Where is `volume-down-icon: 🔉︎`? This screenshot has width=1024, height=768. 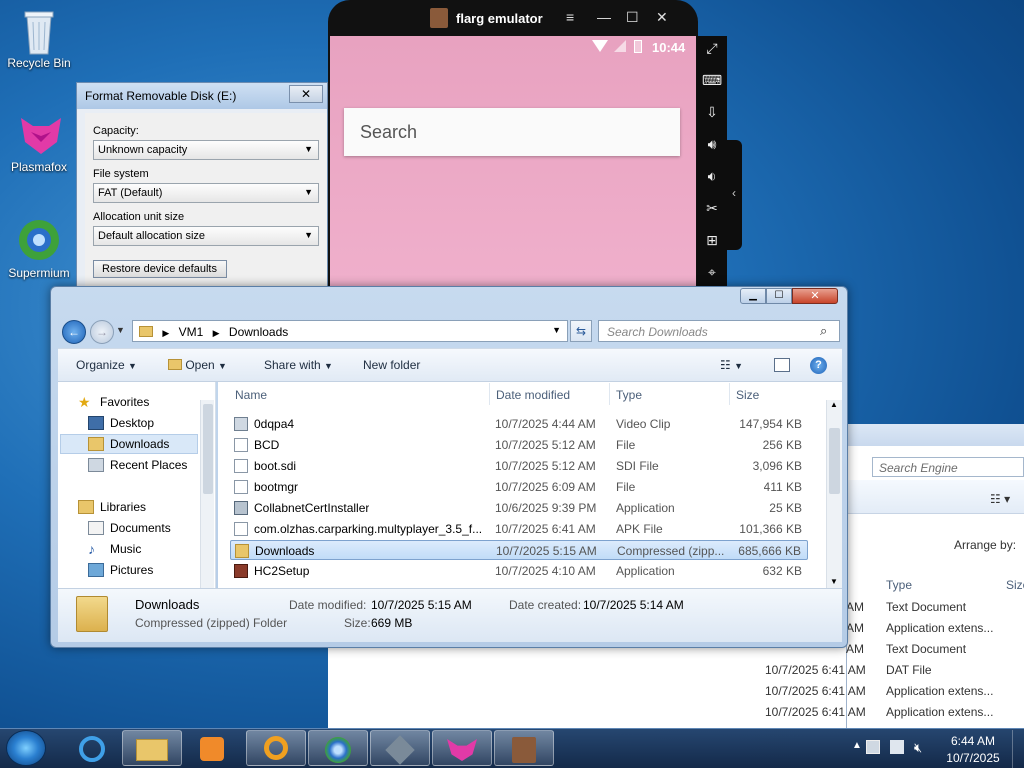 volume-down-icon: 🔉︎ is located at coordinates (712, 179).